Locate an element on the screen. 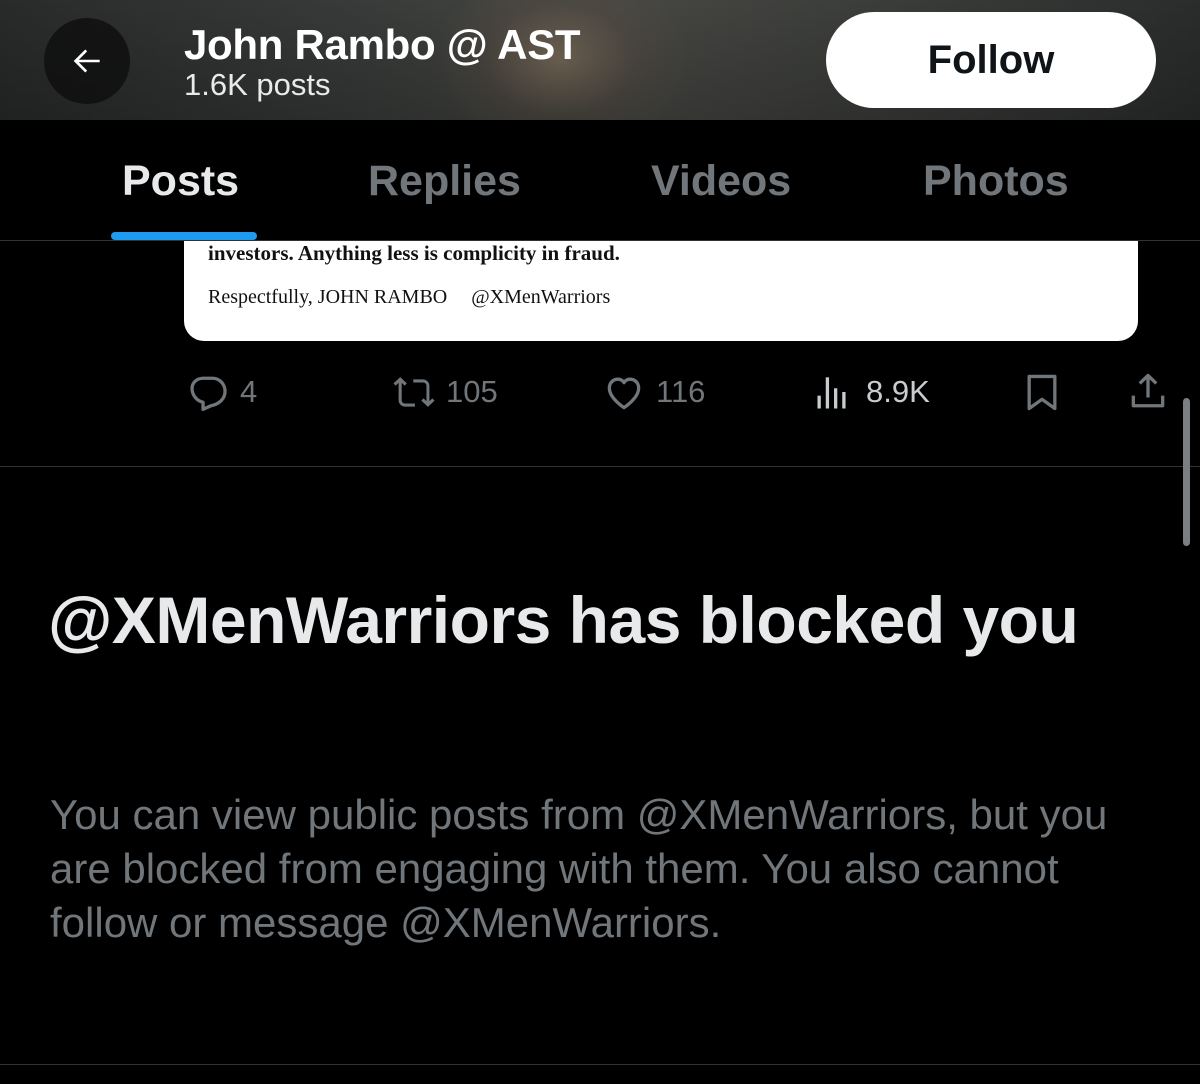  post-count: 1.6K posts is located at coordinates (257, 84).